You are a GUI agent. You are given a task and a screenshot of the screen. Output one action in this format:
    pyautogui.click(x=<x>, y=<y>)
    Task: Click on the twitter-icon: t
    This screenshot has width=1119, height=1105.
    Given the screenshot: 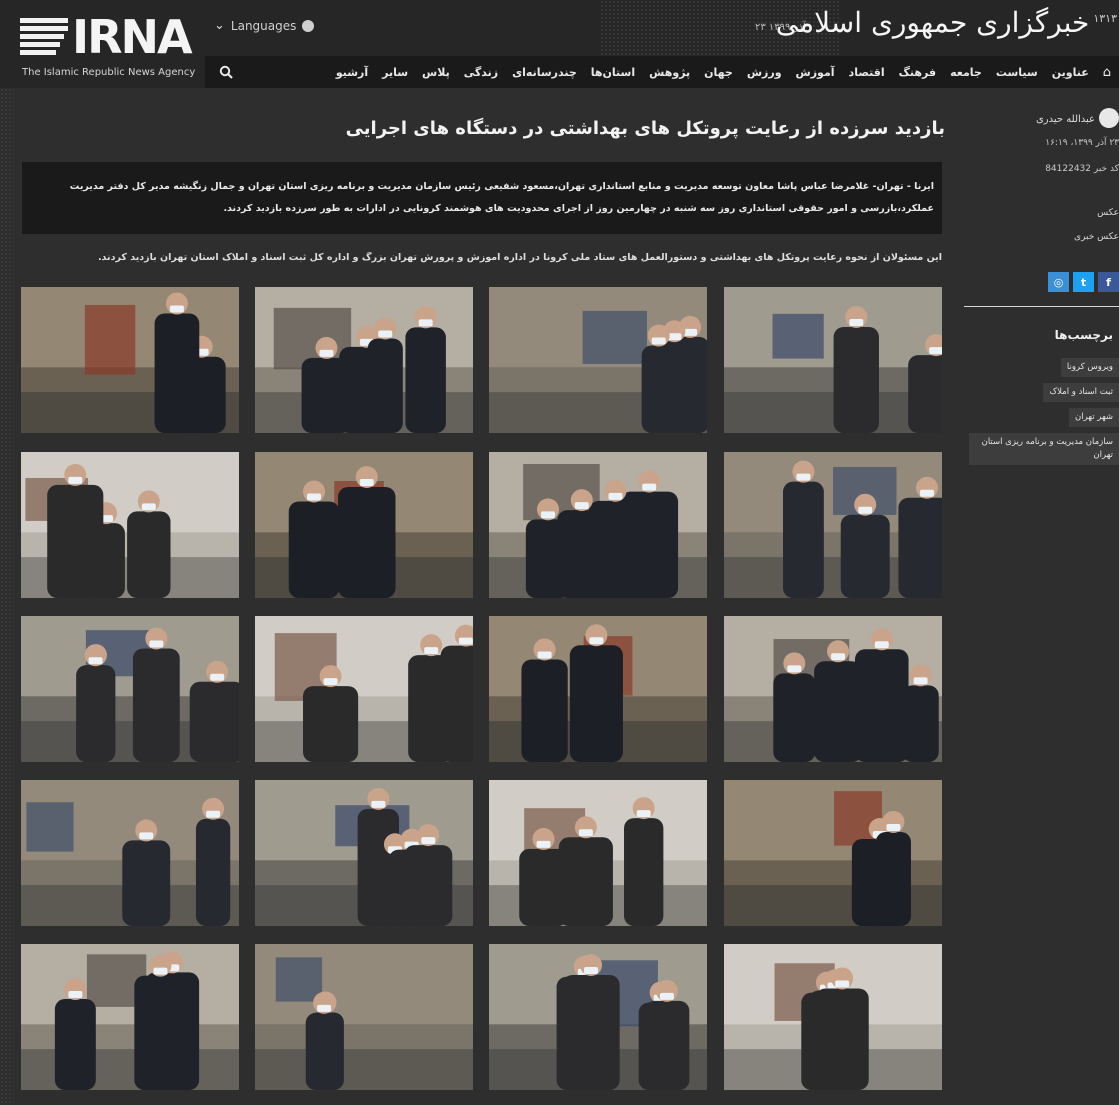 What is the action you would take?
    pyautogui.click(x=1083, y=282)
    